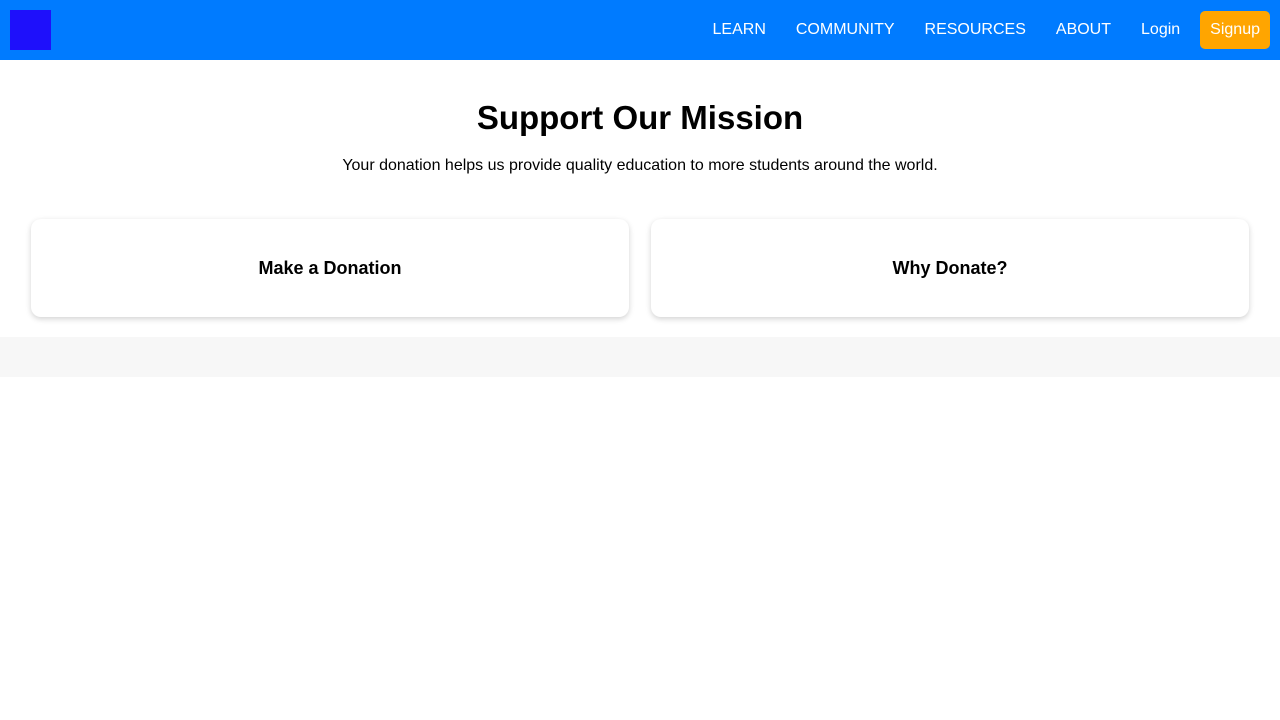 This screenshot has width=1280, height=720. I want to click on footer, so click(640, 357).